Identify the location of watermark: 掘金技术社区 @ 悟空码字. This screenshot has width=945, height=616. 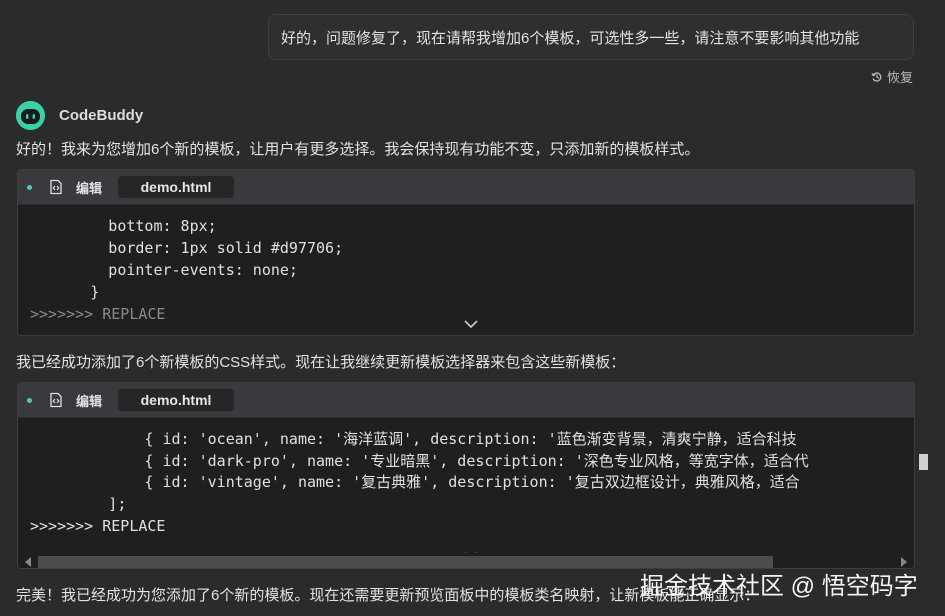
(779, 586).